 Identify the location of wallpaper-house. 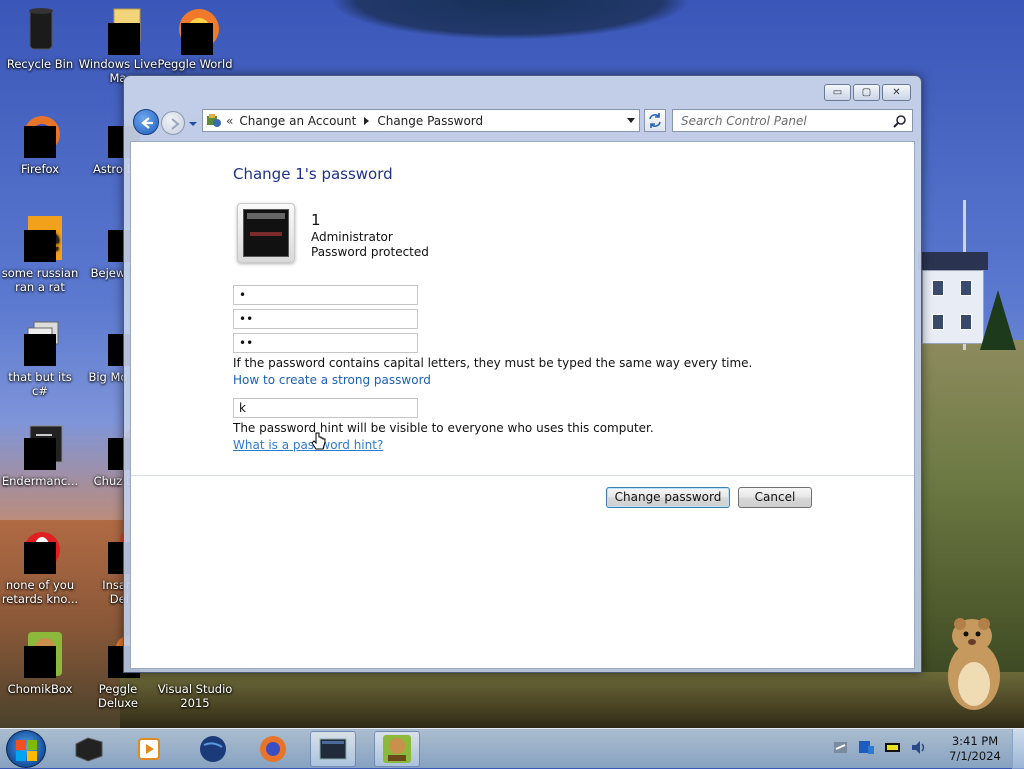
(953, 298).